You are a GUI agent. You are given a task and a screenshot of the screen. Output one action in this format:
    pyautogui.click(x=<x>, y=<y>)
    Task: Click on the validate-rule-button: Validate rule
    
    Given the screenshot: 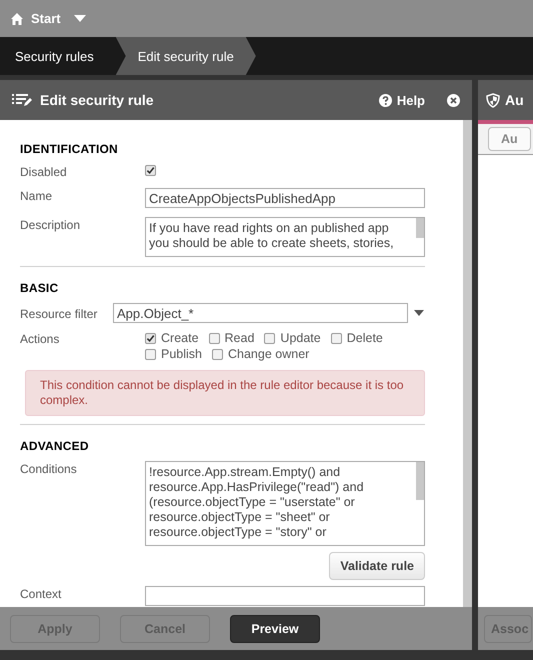 What is the action you would take?
    pyautogui.click(x=377, y=566)
    